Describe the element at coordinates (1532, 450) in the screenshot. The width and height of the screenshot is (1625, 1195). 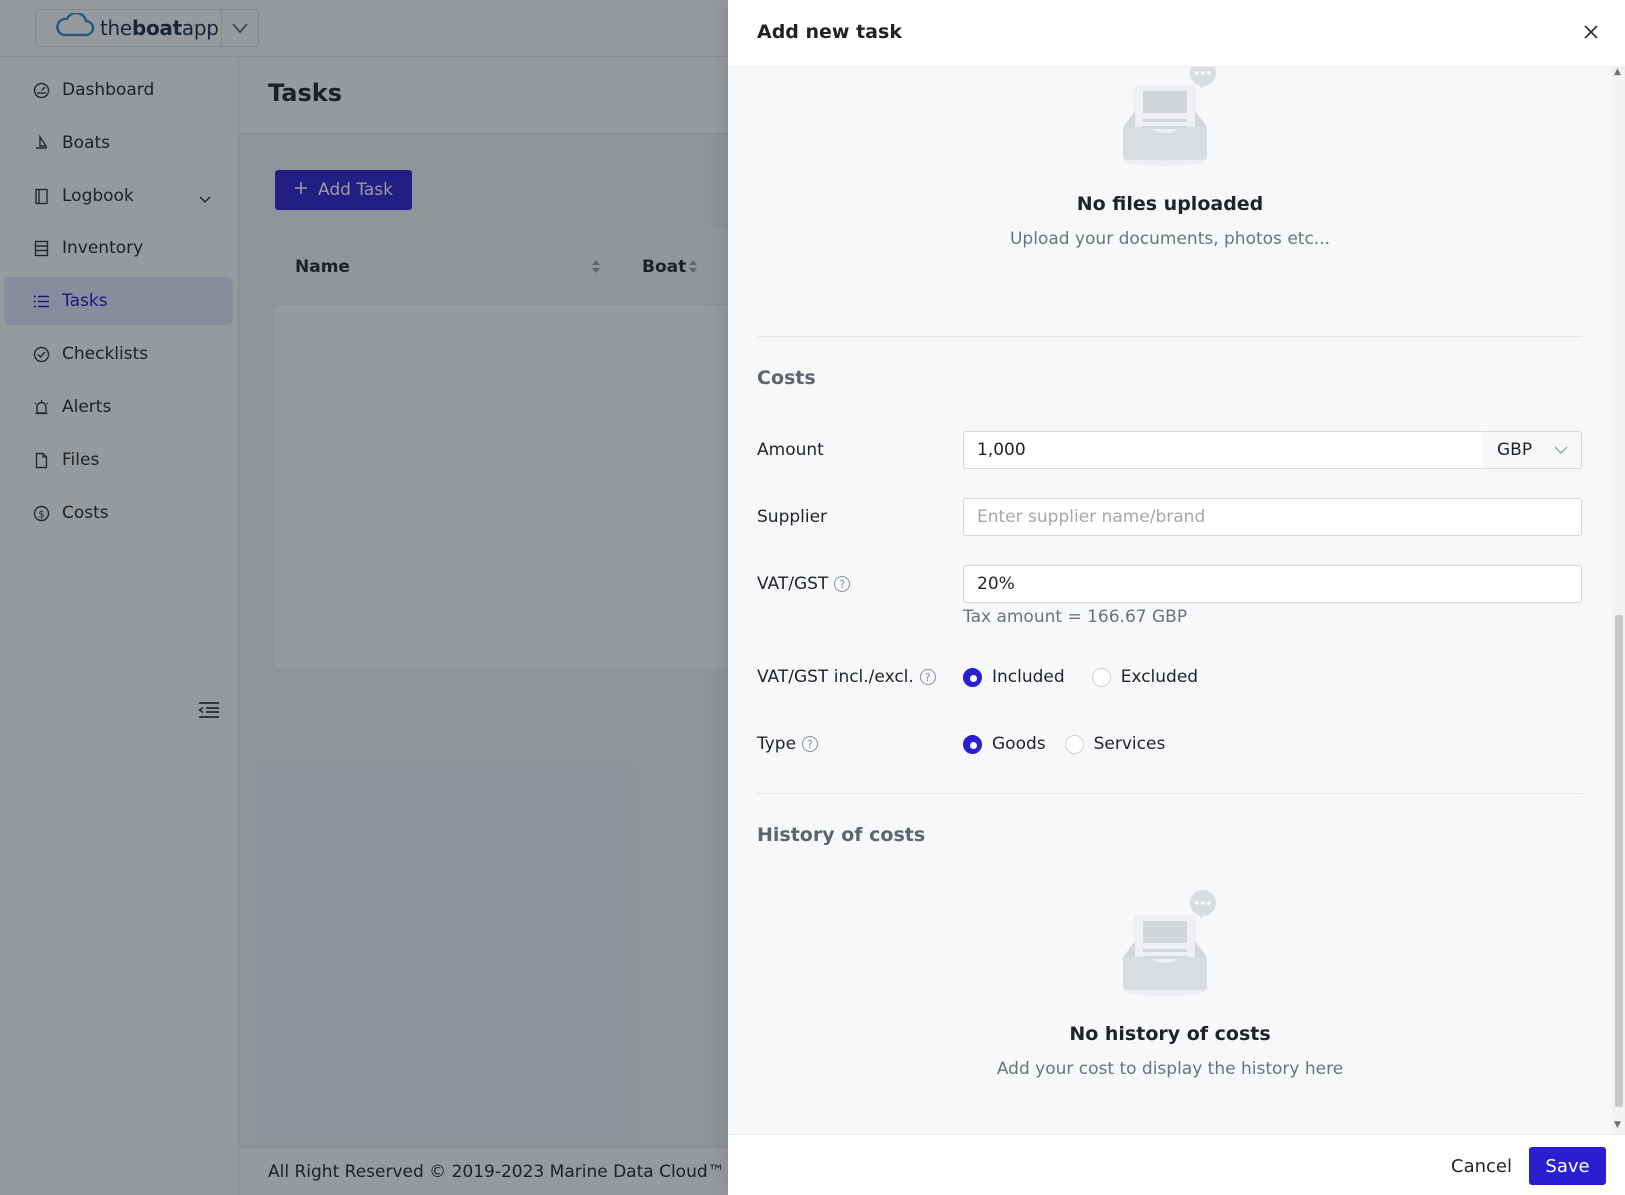
I see `currency-select: GBP` at that location.